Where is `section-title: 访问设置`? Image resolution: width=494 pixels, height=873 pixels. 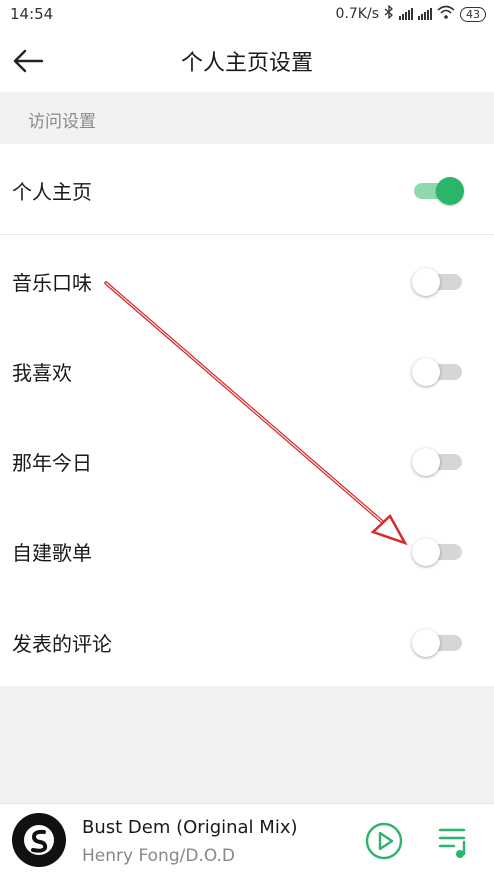
section-title: 访问设置 is located at coordinates (62, 122).